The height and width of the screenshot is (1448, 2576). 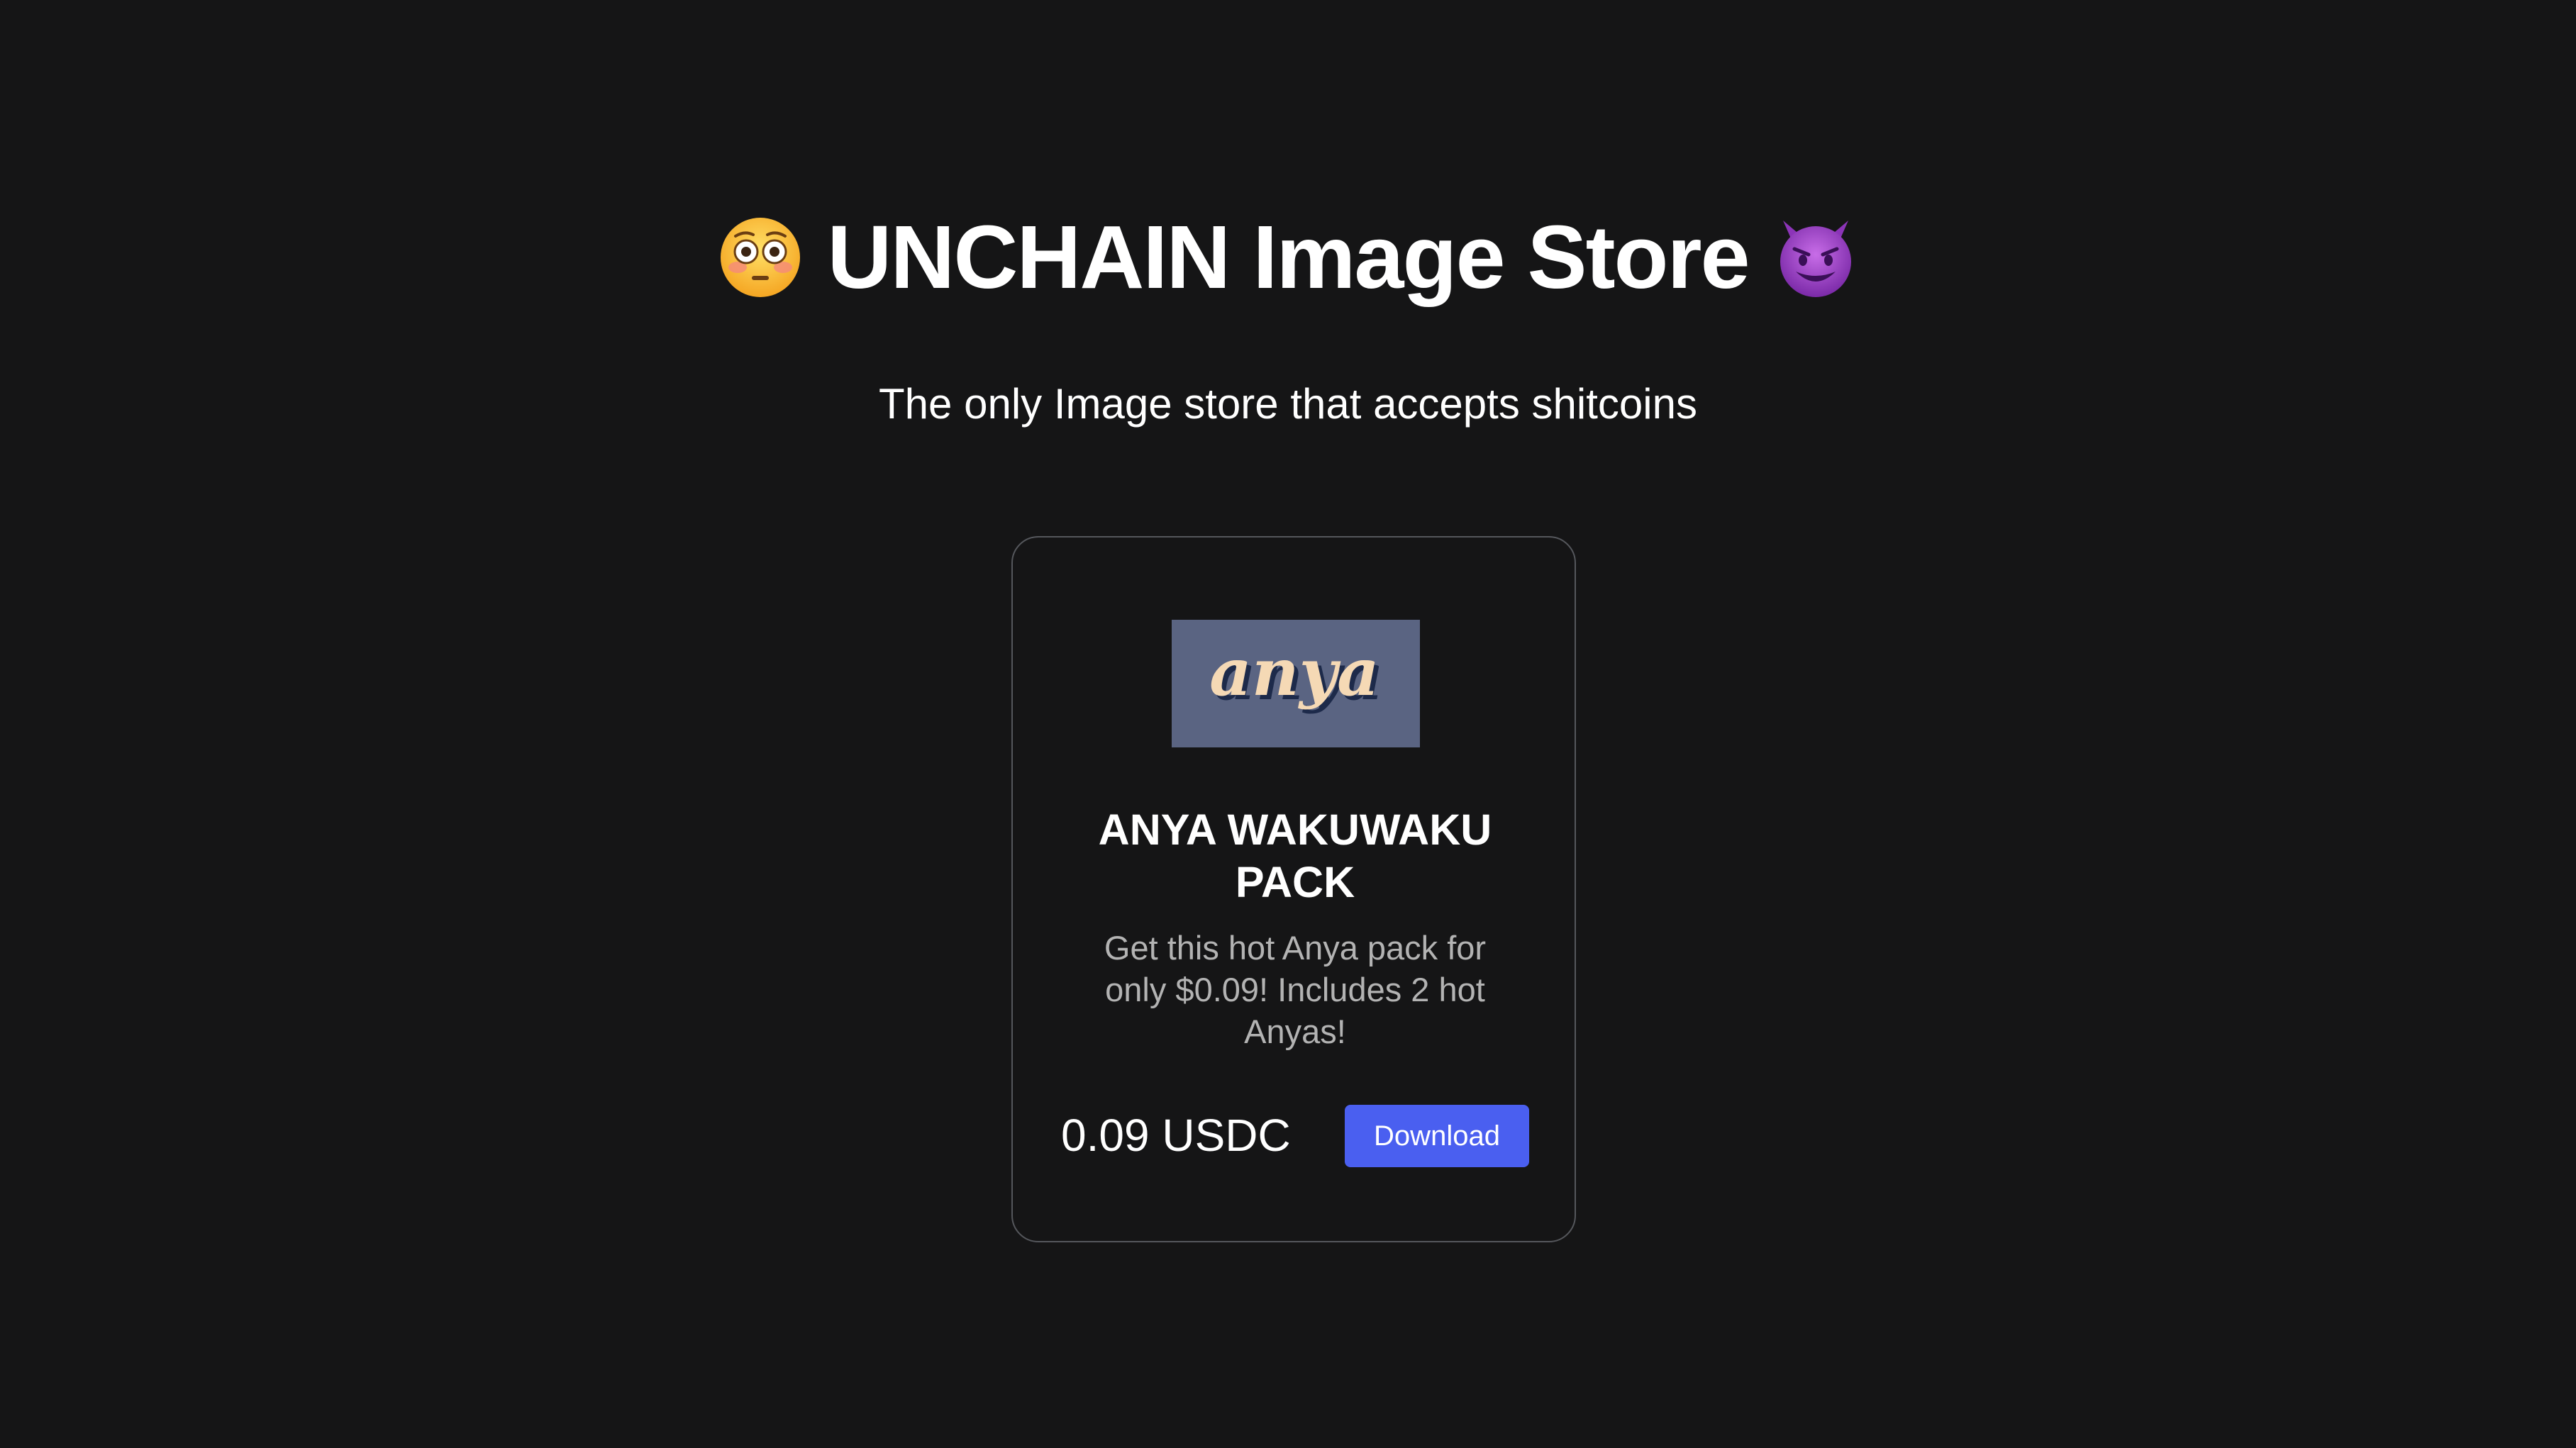 I want to click on page-header: UNCHAIN Image Store, so click(x=1288, y=257).